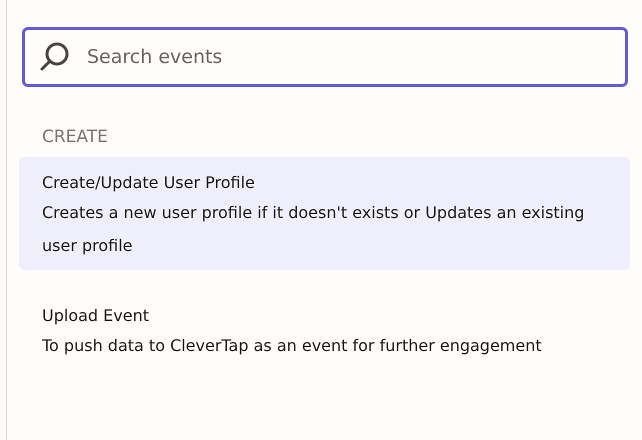 Image resolution: width=642 pixels, height=440 pixels. Describe the element at coordinates (325, 57) in the screenshot. I see `search-field: Search events` at that location.